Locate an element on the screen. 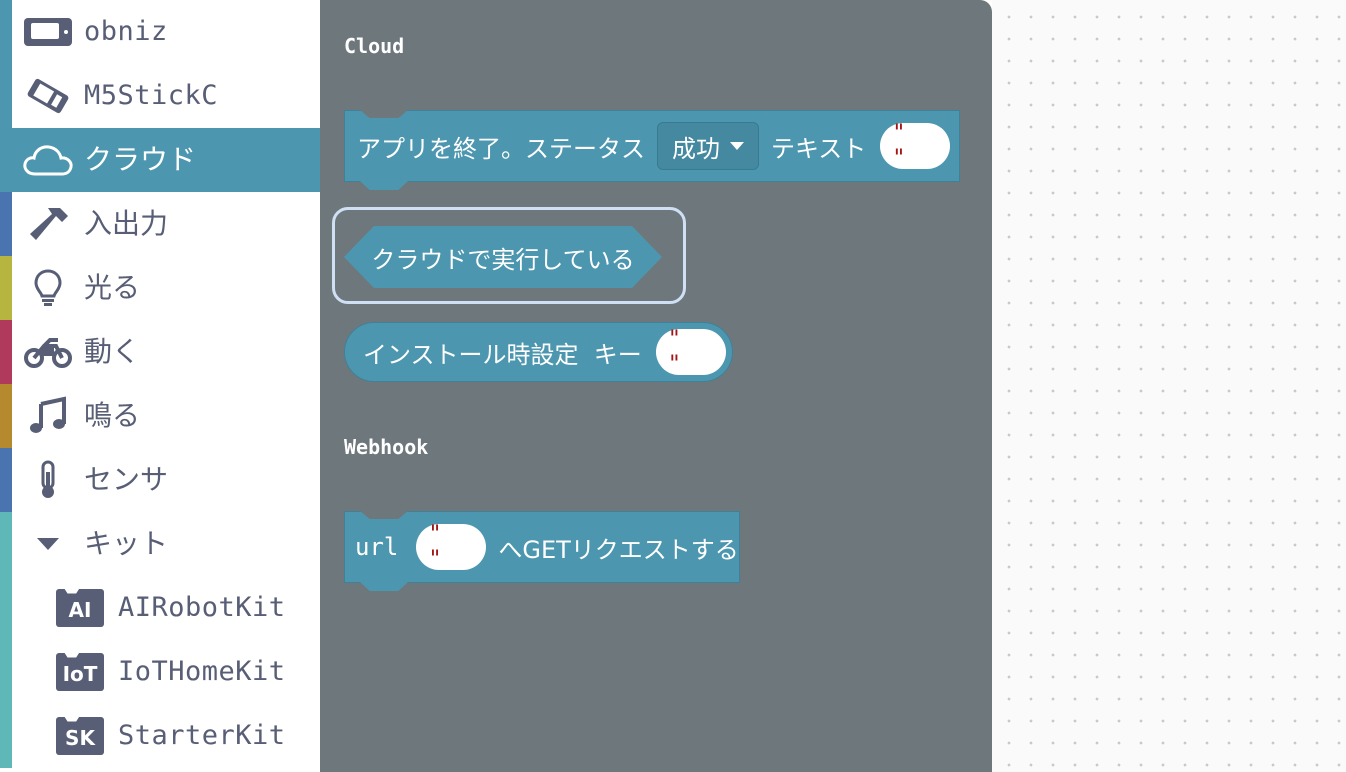 The width and height of the screenshot is (1346, 772). kit-badge-icon: IoT is located at coordinates (80, 672).